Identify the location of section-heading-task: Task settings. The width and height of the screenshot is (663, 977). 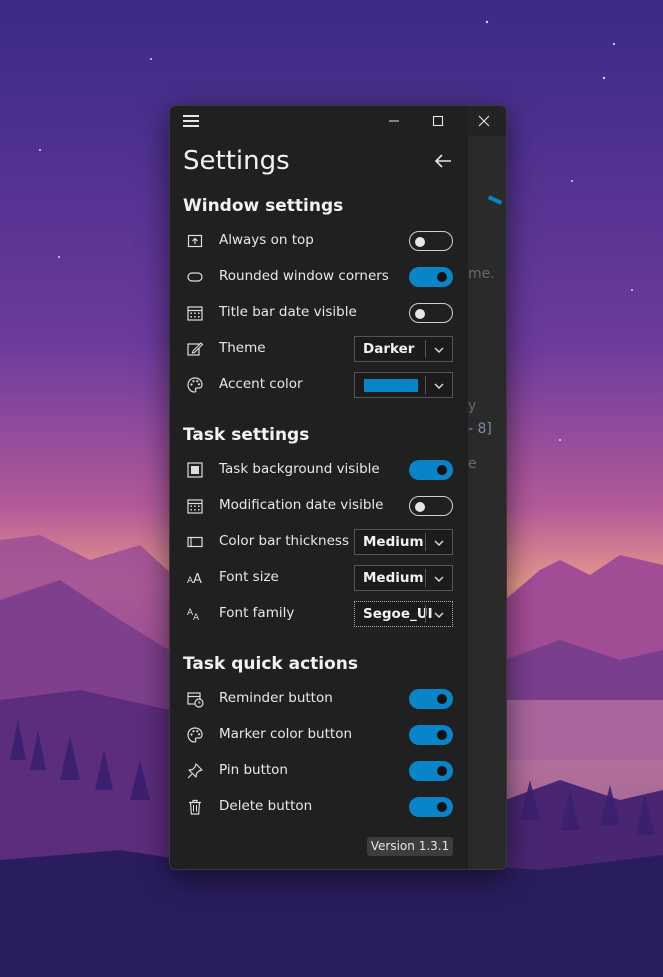
(246, 435).